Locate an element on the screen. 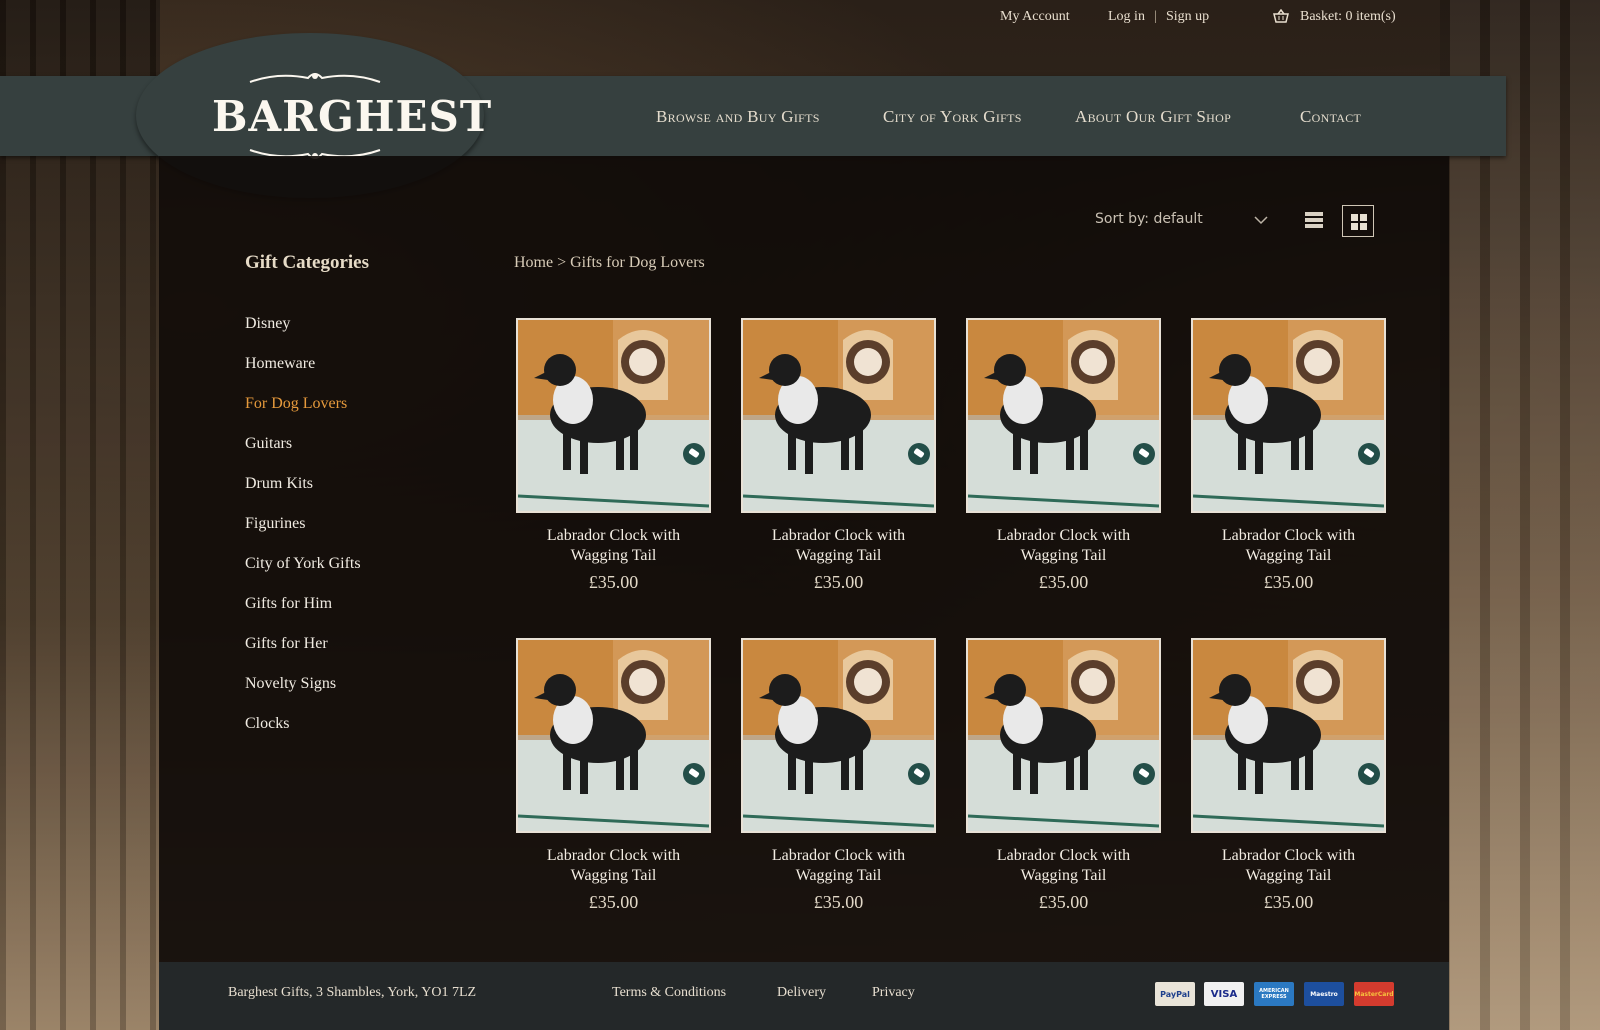 The width and height of the screenshot is (1600, 1030). nav-about-our-gift-shop: About Our Gift Shop is located at coordinates (1153, 117).